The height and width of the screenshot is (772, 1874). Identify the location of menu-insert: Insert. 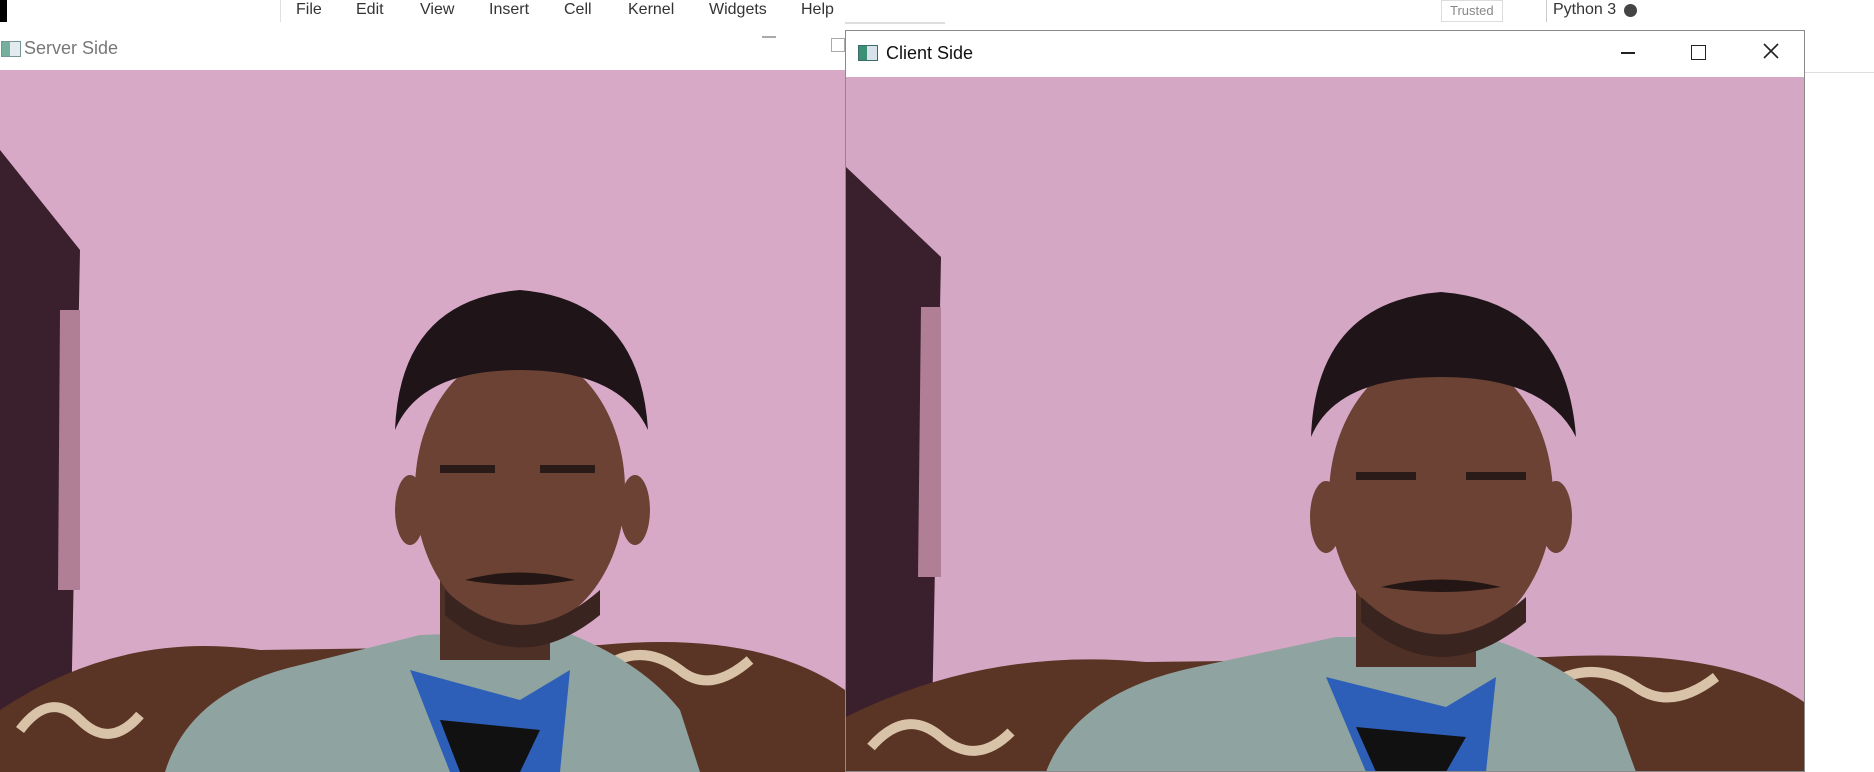
(509, 10).